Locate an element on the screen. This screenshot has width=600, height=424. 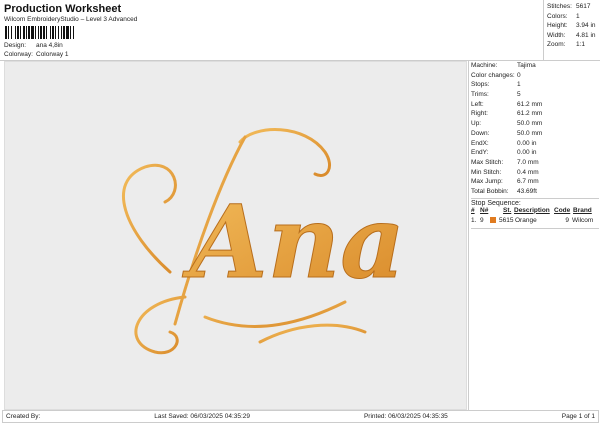
col-description: Description is located at coordinates (532, 210).